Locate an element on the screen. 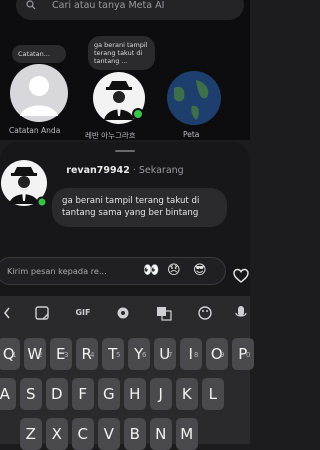  key-label: K is located at coordinates (186, 394).